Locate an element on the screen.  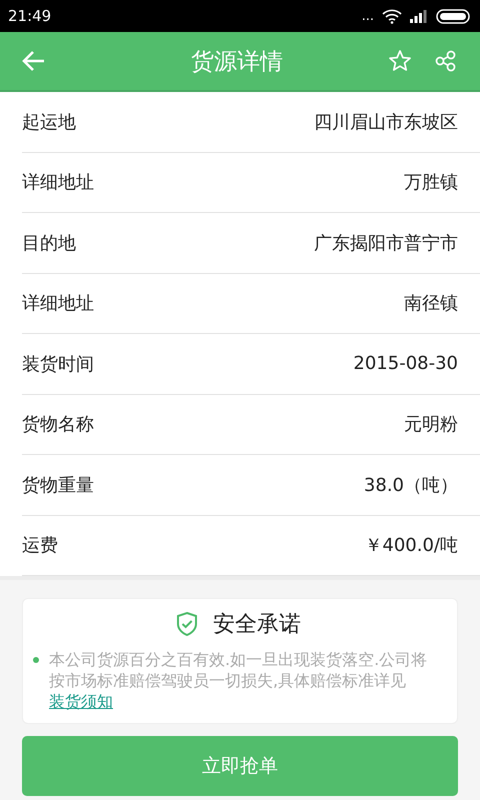
field-label: 起运地 is located at coordinates (49, 122).